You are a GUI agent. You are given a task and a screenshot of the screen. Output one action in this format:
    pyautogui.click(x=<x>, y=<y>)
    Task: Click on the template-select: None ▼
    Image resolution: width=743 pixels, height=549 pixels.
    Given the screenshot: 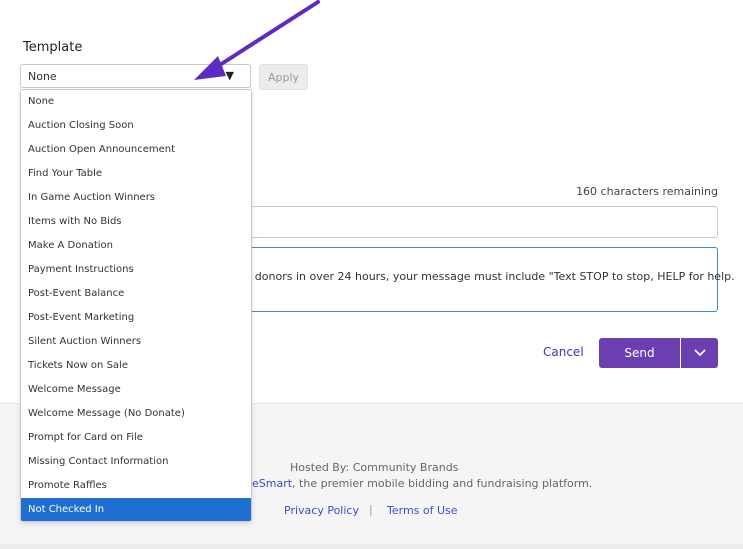 What is the action you would take?
    pyautogui.click(x=135, y=76)
    